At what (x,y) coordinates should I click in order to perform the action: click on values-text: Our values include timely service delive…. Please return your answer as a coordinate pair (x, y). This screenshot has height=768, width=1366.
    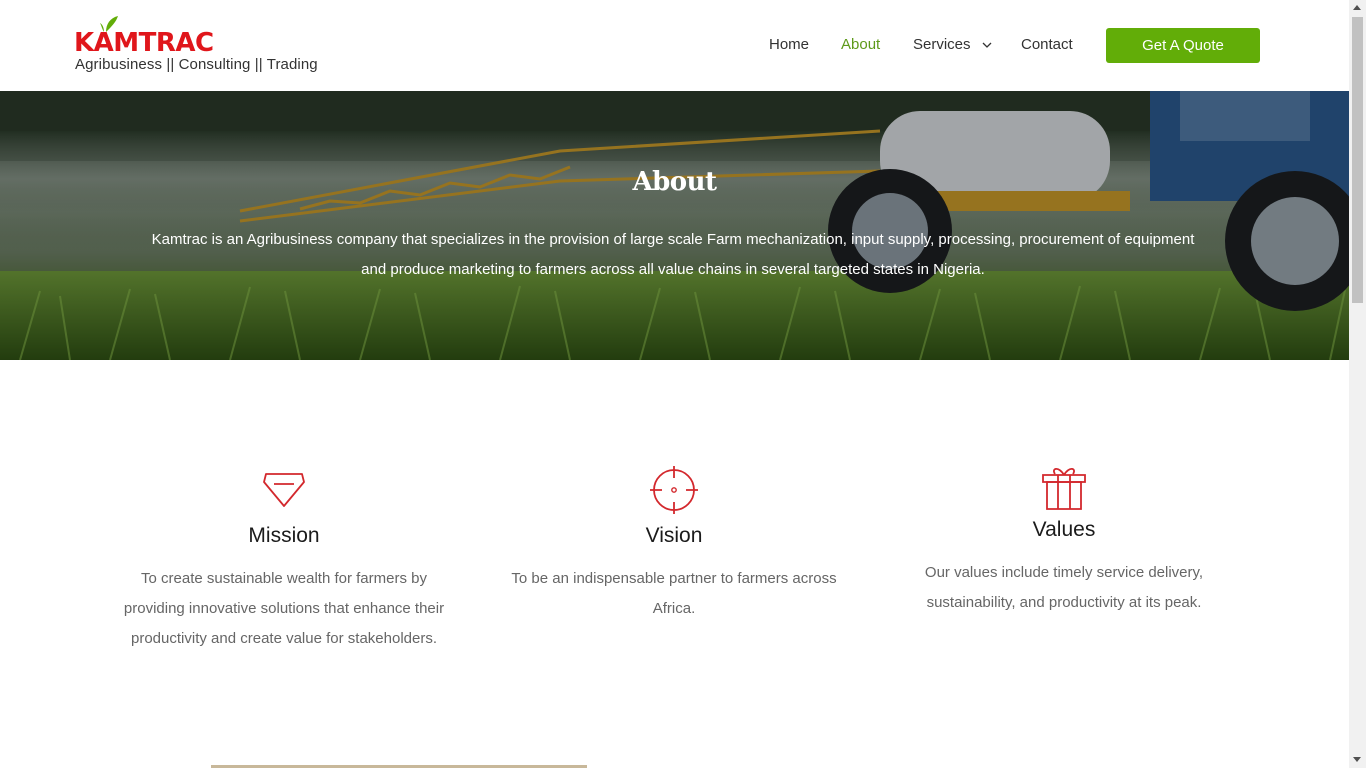
    Looking at the image, I should click on (1064, 587).